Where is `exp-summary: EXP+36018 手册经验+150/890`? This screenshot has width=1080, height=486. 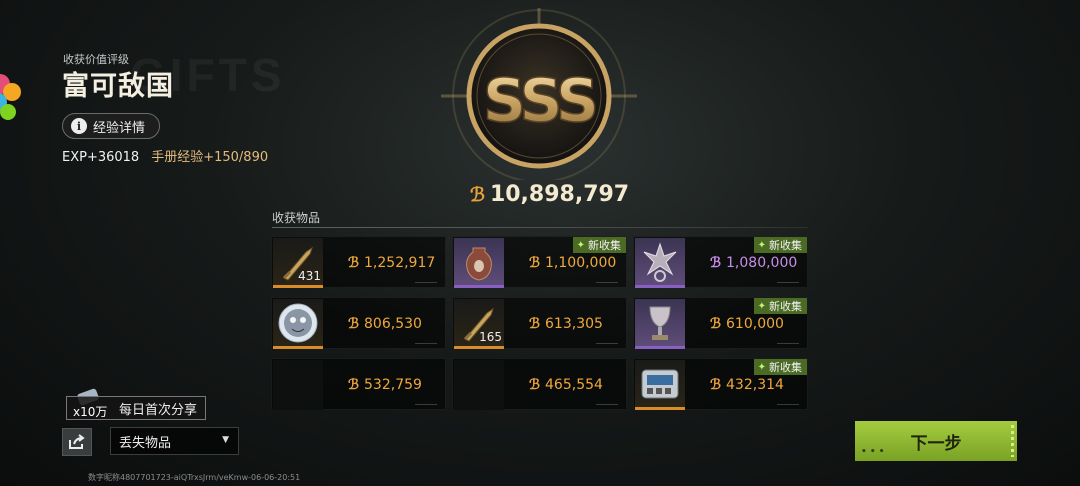 exp-summary: EXP+36018 手册经验+150/890 is located at coordinates (165, 155).